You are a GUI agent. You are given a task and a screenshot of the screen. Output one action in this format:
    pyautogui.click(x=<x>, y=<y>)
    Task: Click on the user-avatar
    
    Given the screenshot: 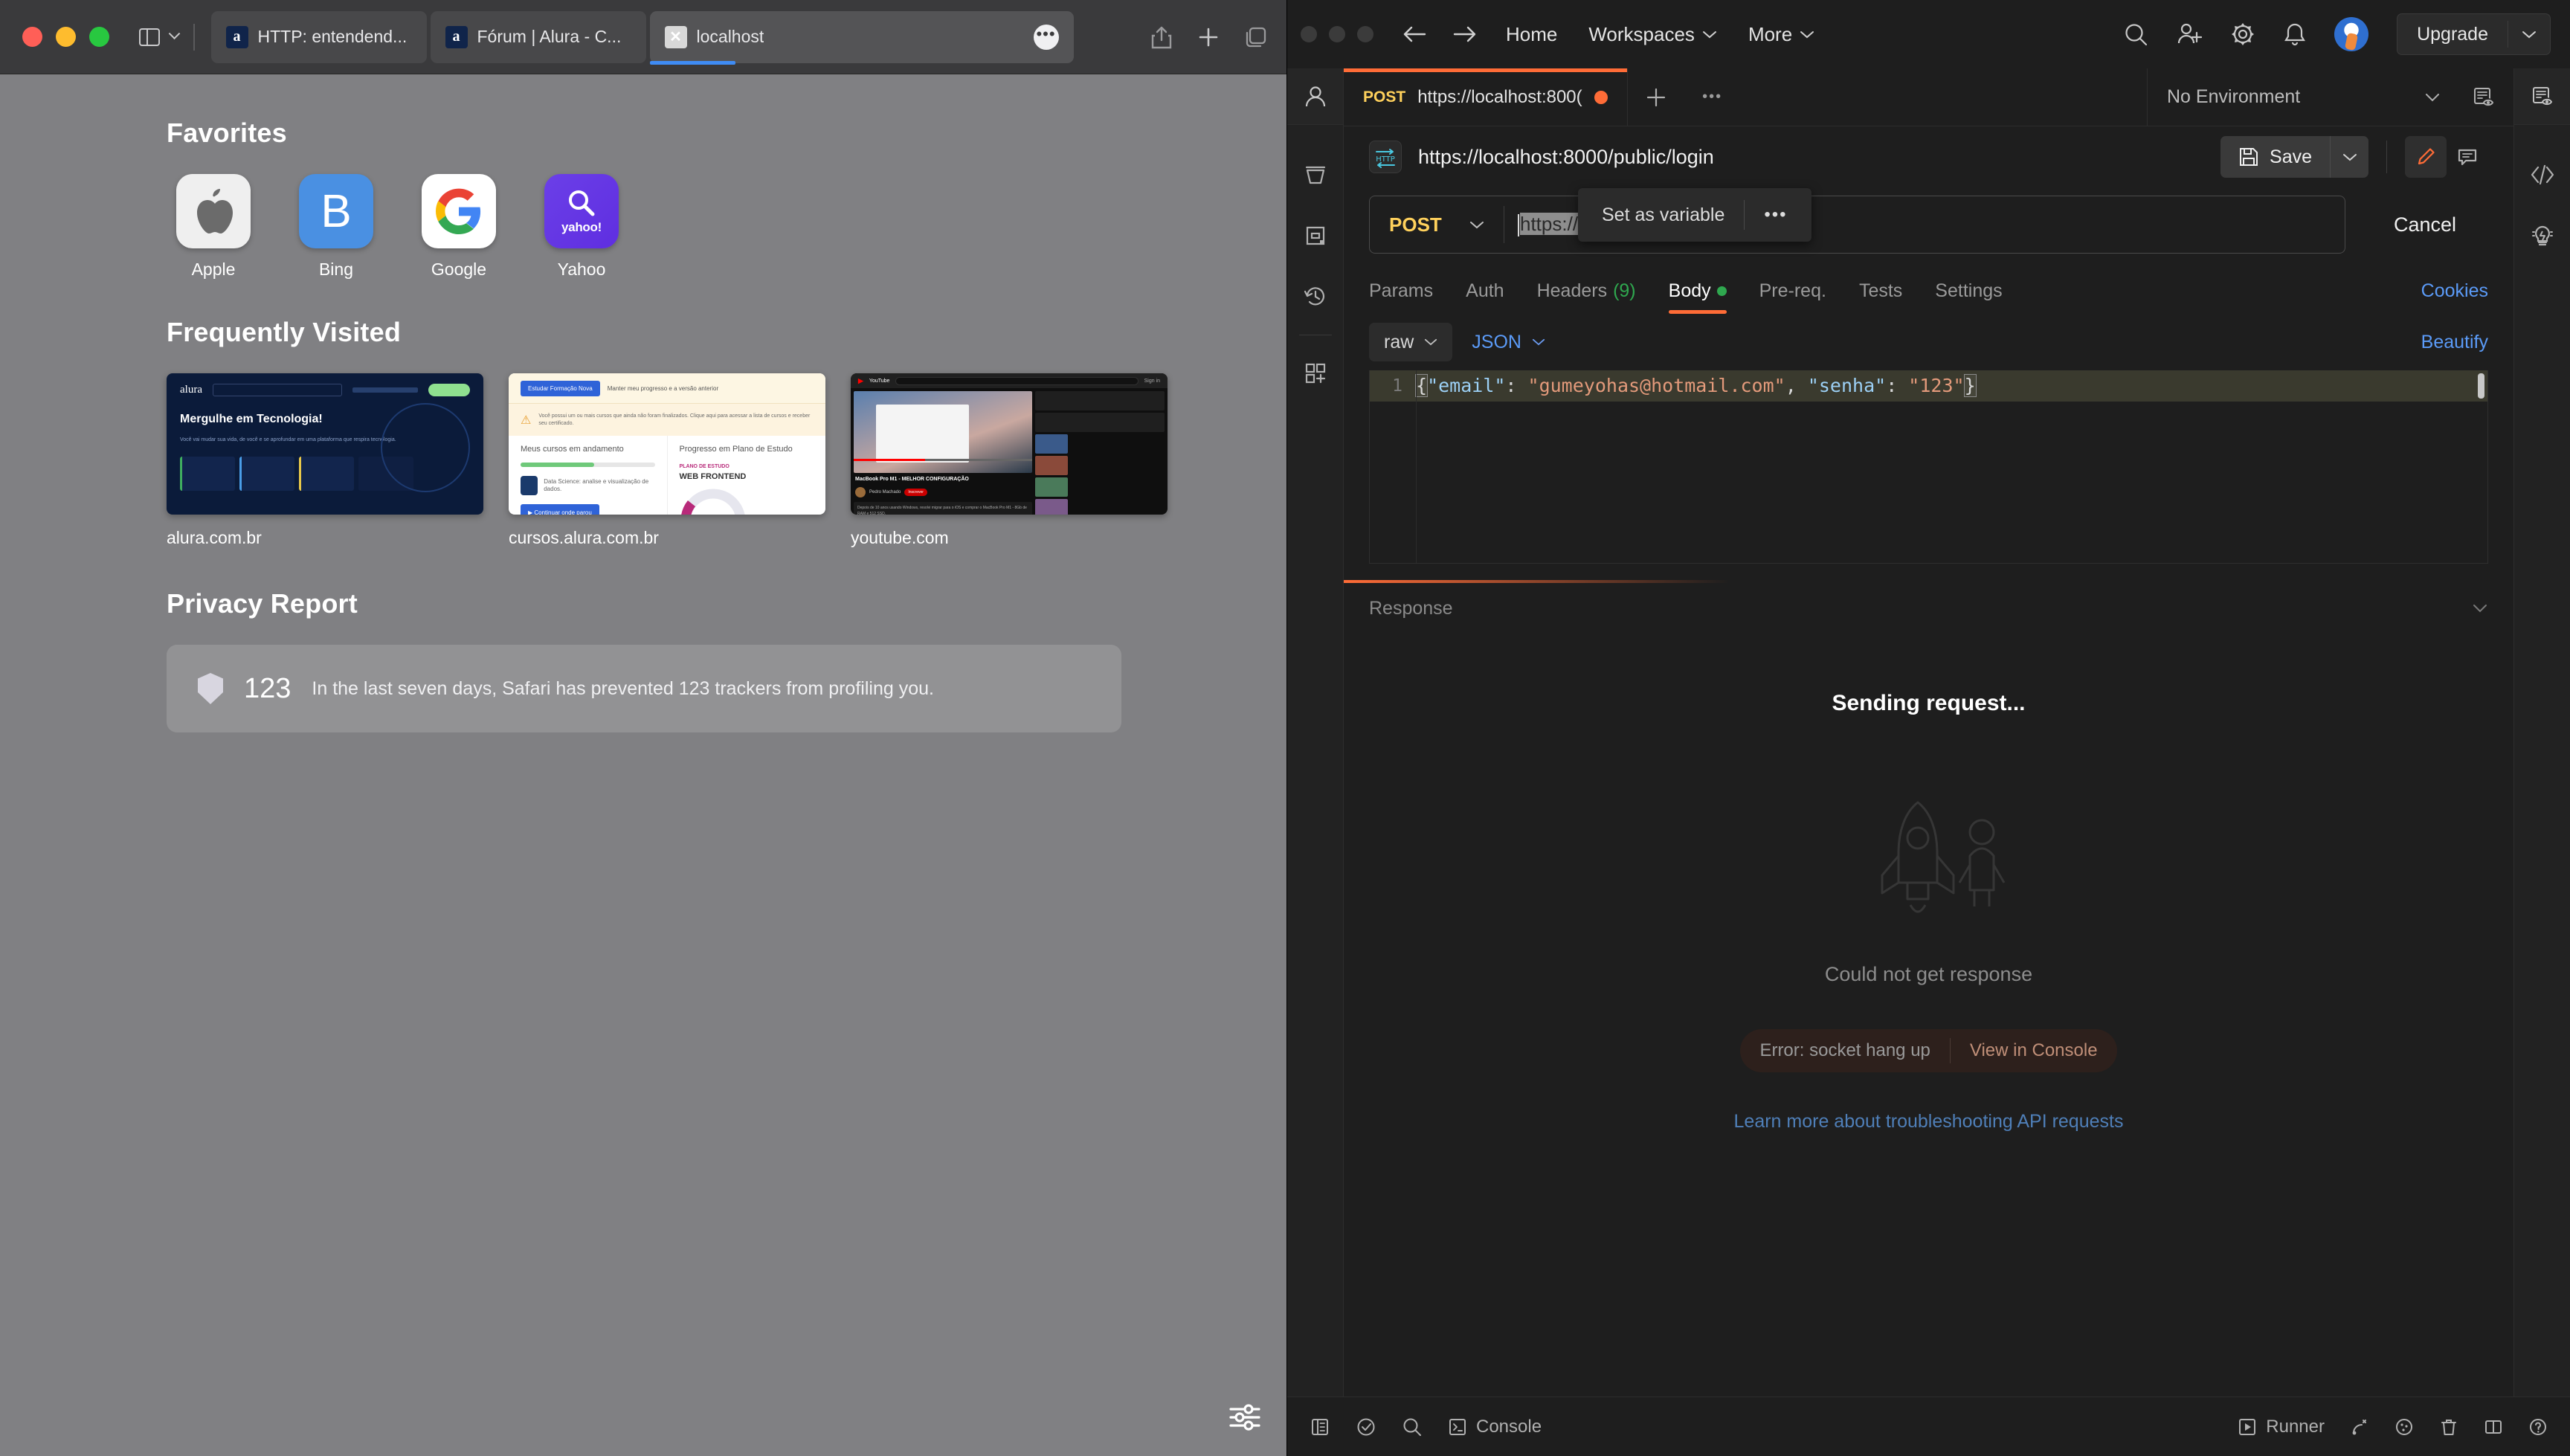 What is the action you would take?
    pyautogui.click(x=2352, y=34)
    